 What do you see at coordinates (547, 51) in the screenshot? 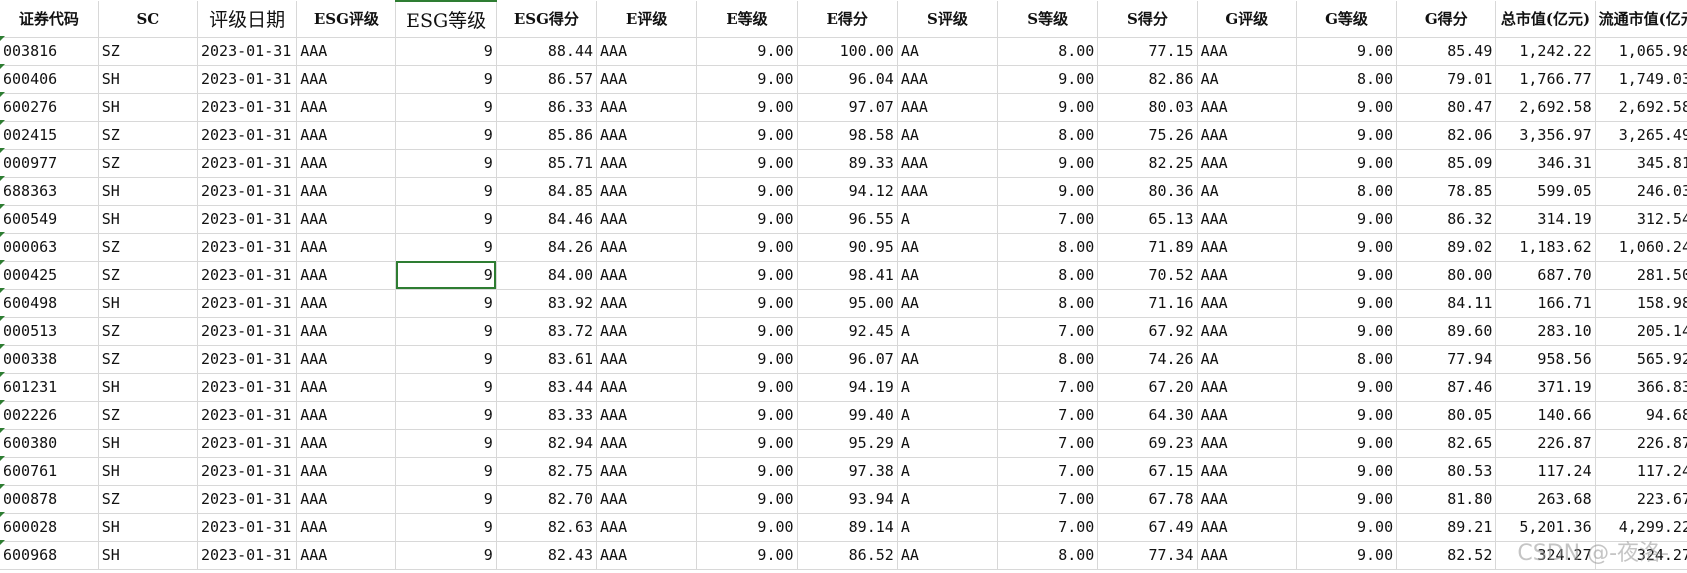
I see `cell: 88.44` at bounding box center [547, 51].